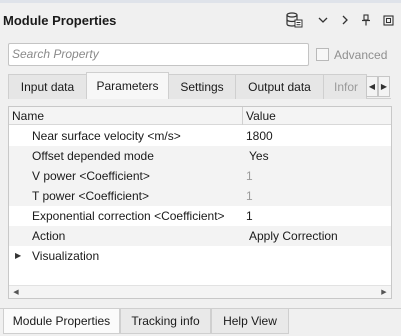 Image resolution: width=401 pixels, height=336 pixels. What do you see at coordinates (345, 86) in the screenshot?
I see `tab-information: Infor` at bounding box center [345, 86].